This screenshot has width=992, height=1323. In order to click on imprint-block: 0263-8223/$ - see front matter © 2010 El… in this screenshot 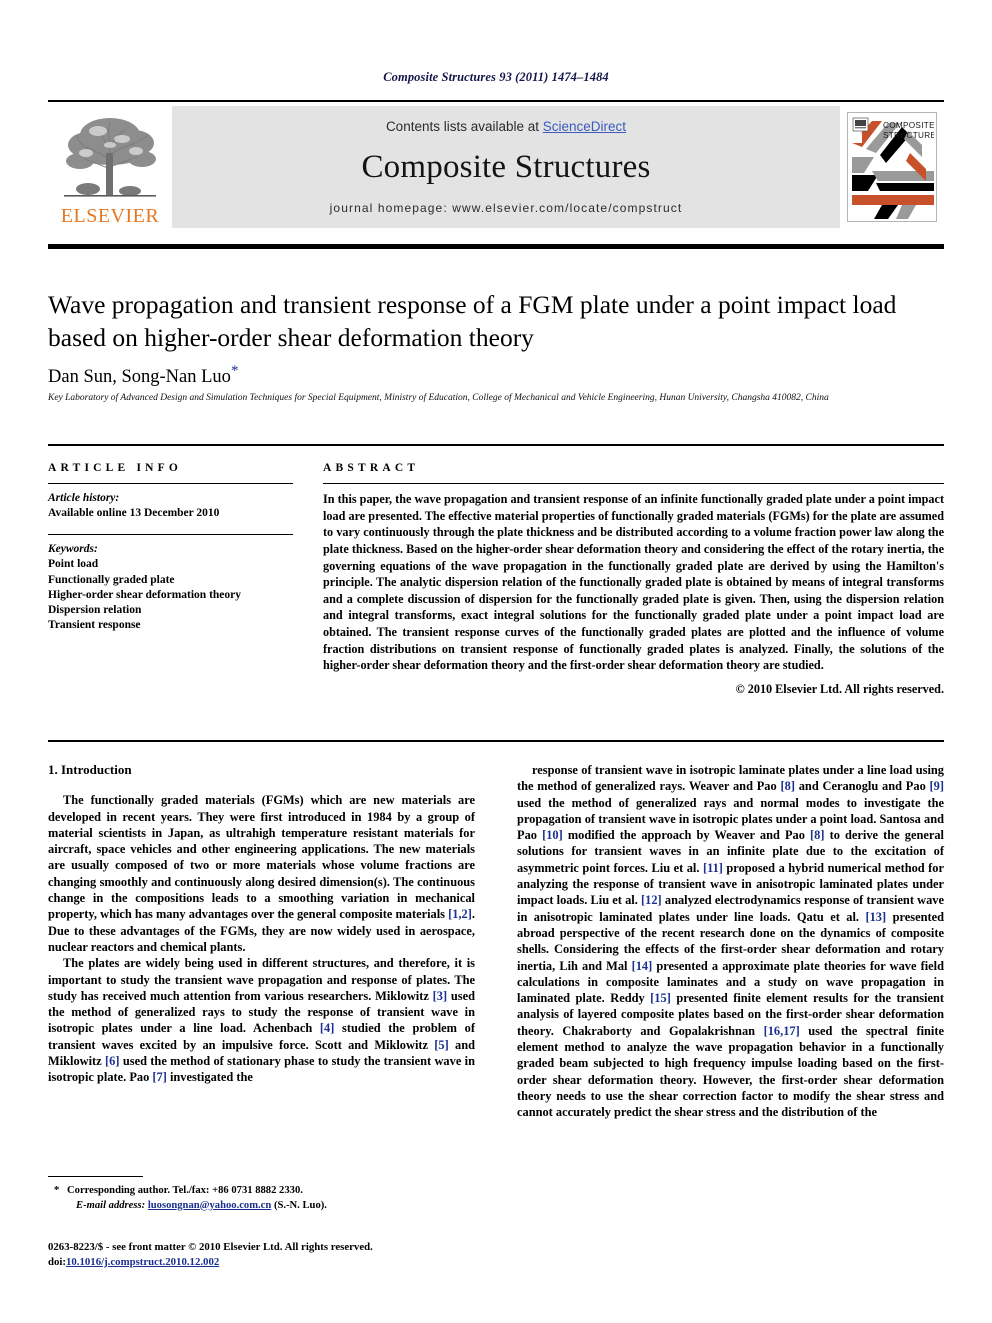, I will do `click(278, 1255)`.